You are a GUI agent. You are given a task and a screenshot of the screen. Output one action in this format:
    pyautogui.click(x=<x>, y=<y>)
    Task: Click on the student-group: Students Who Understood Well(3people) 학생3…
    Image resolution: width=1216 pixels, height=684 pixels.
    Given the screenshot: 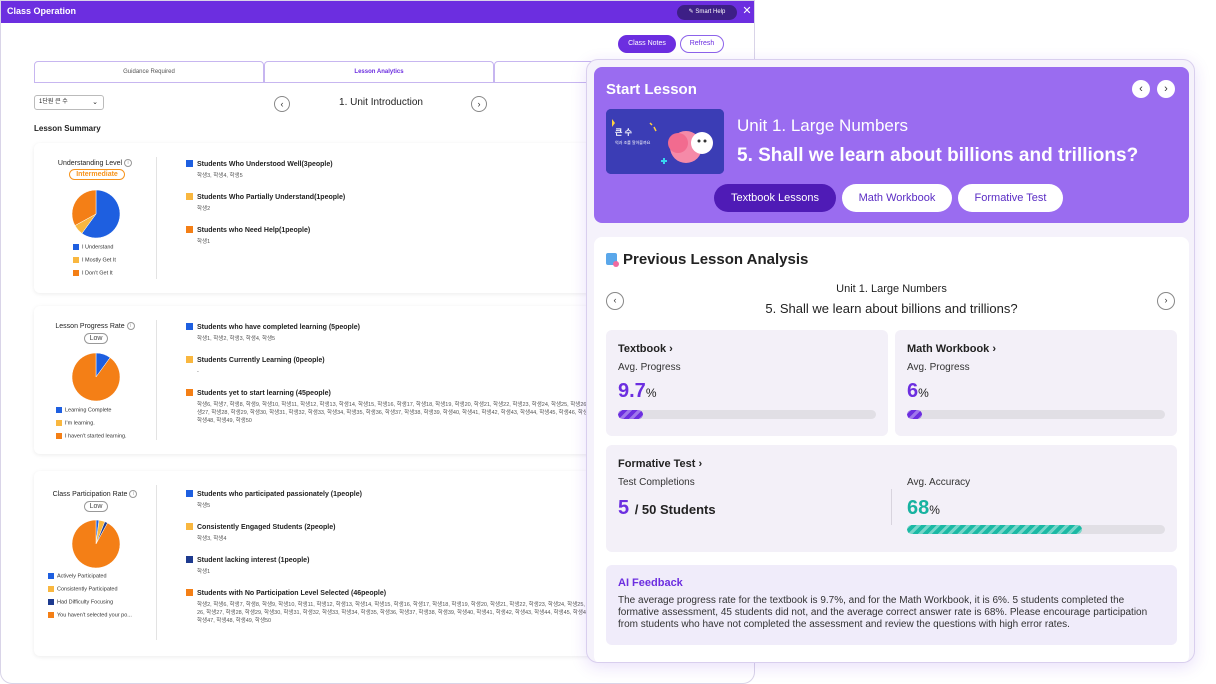 What is the action you would take?
    pyautogui.click(x=391, y=170)
    